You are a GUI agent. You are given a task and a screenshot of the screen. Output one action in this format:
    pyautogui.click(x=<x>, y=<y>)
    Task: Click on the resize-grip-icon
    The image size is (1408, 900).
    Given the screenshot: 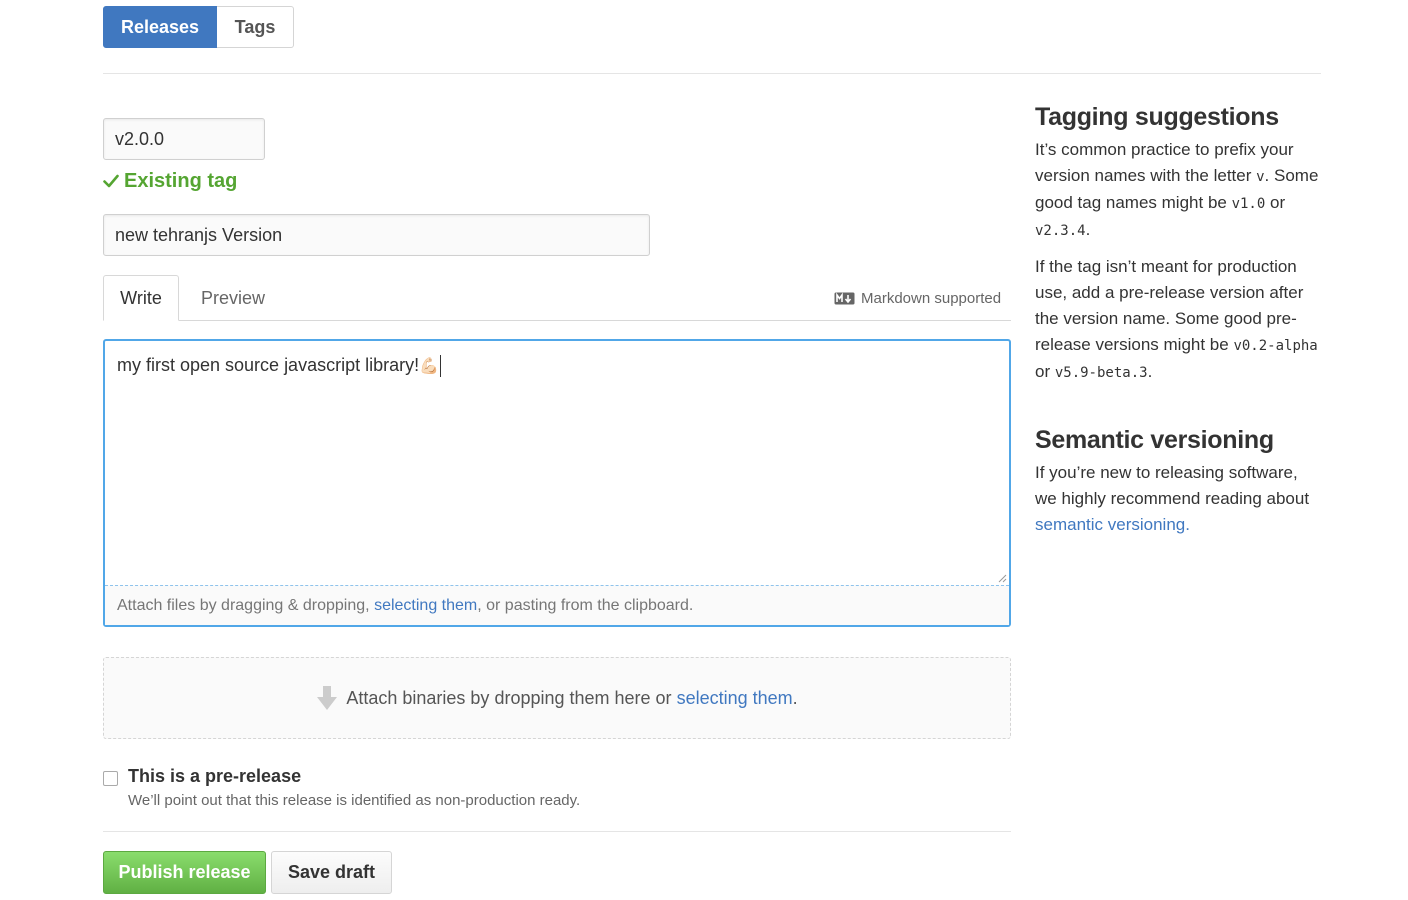 What is the action you would take?
    pyautogui.click(x=1002, y=578)
    